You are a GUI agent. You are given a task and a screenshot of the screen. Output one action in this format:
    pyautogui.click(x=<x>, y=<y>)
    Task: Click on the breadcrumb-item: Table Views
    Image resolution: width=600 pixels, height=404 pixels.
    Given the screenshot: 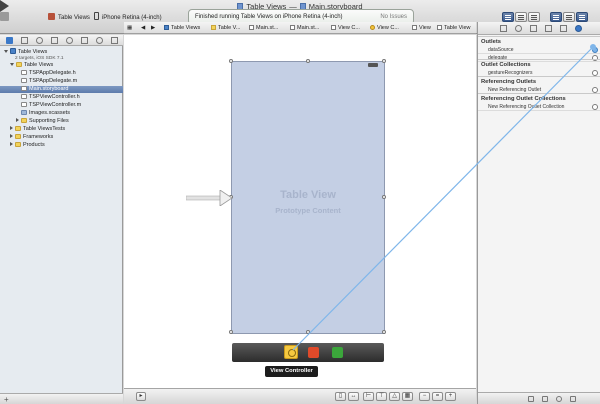 What is the action you would take?
    pyautogui.click(x=182, y=28)
    